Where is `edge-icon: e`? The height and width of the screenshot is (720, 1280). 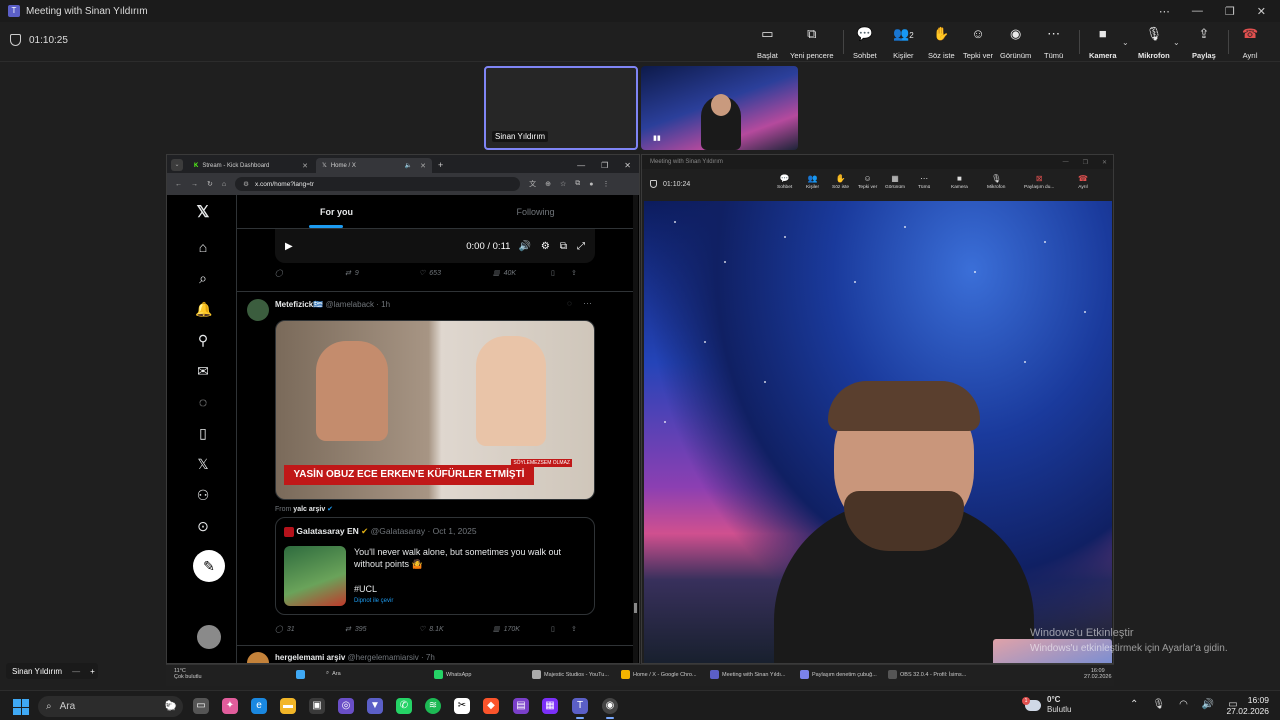
edge-icon: e is located at coordinates (259, 706).